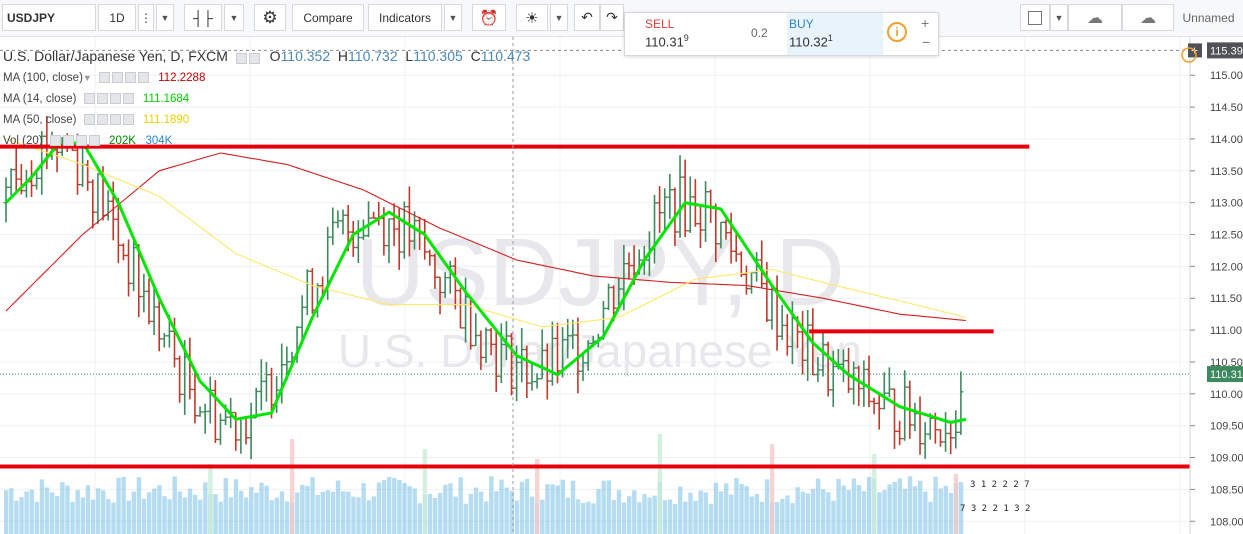 Image resolution: width=1243 pixels, height=534 pixels. Describe the element at coordinates (1226, 204) in the screenshot. I see `price-tick-label: 113.00` at that location.